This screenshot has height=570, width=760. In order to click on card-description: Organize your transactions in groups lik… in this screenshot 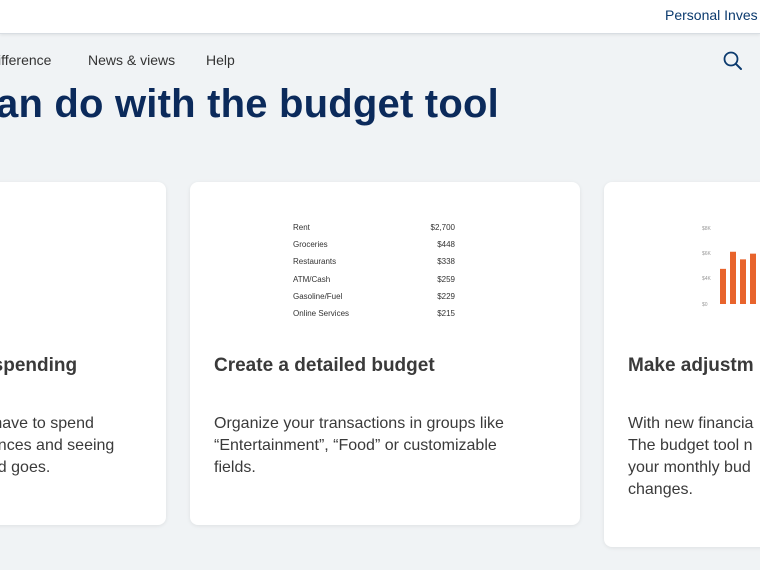, I will do `click(359, 446)`.